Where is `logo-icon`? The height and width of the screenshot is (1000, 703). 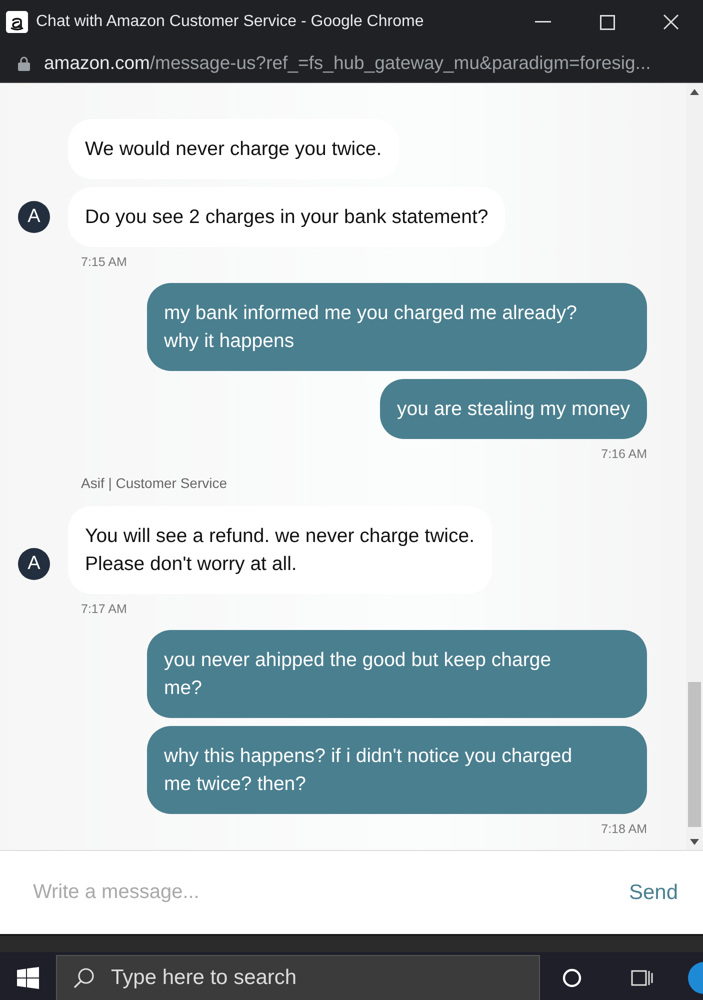
logo-icon is located at coordinates (17, 22).